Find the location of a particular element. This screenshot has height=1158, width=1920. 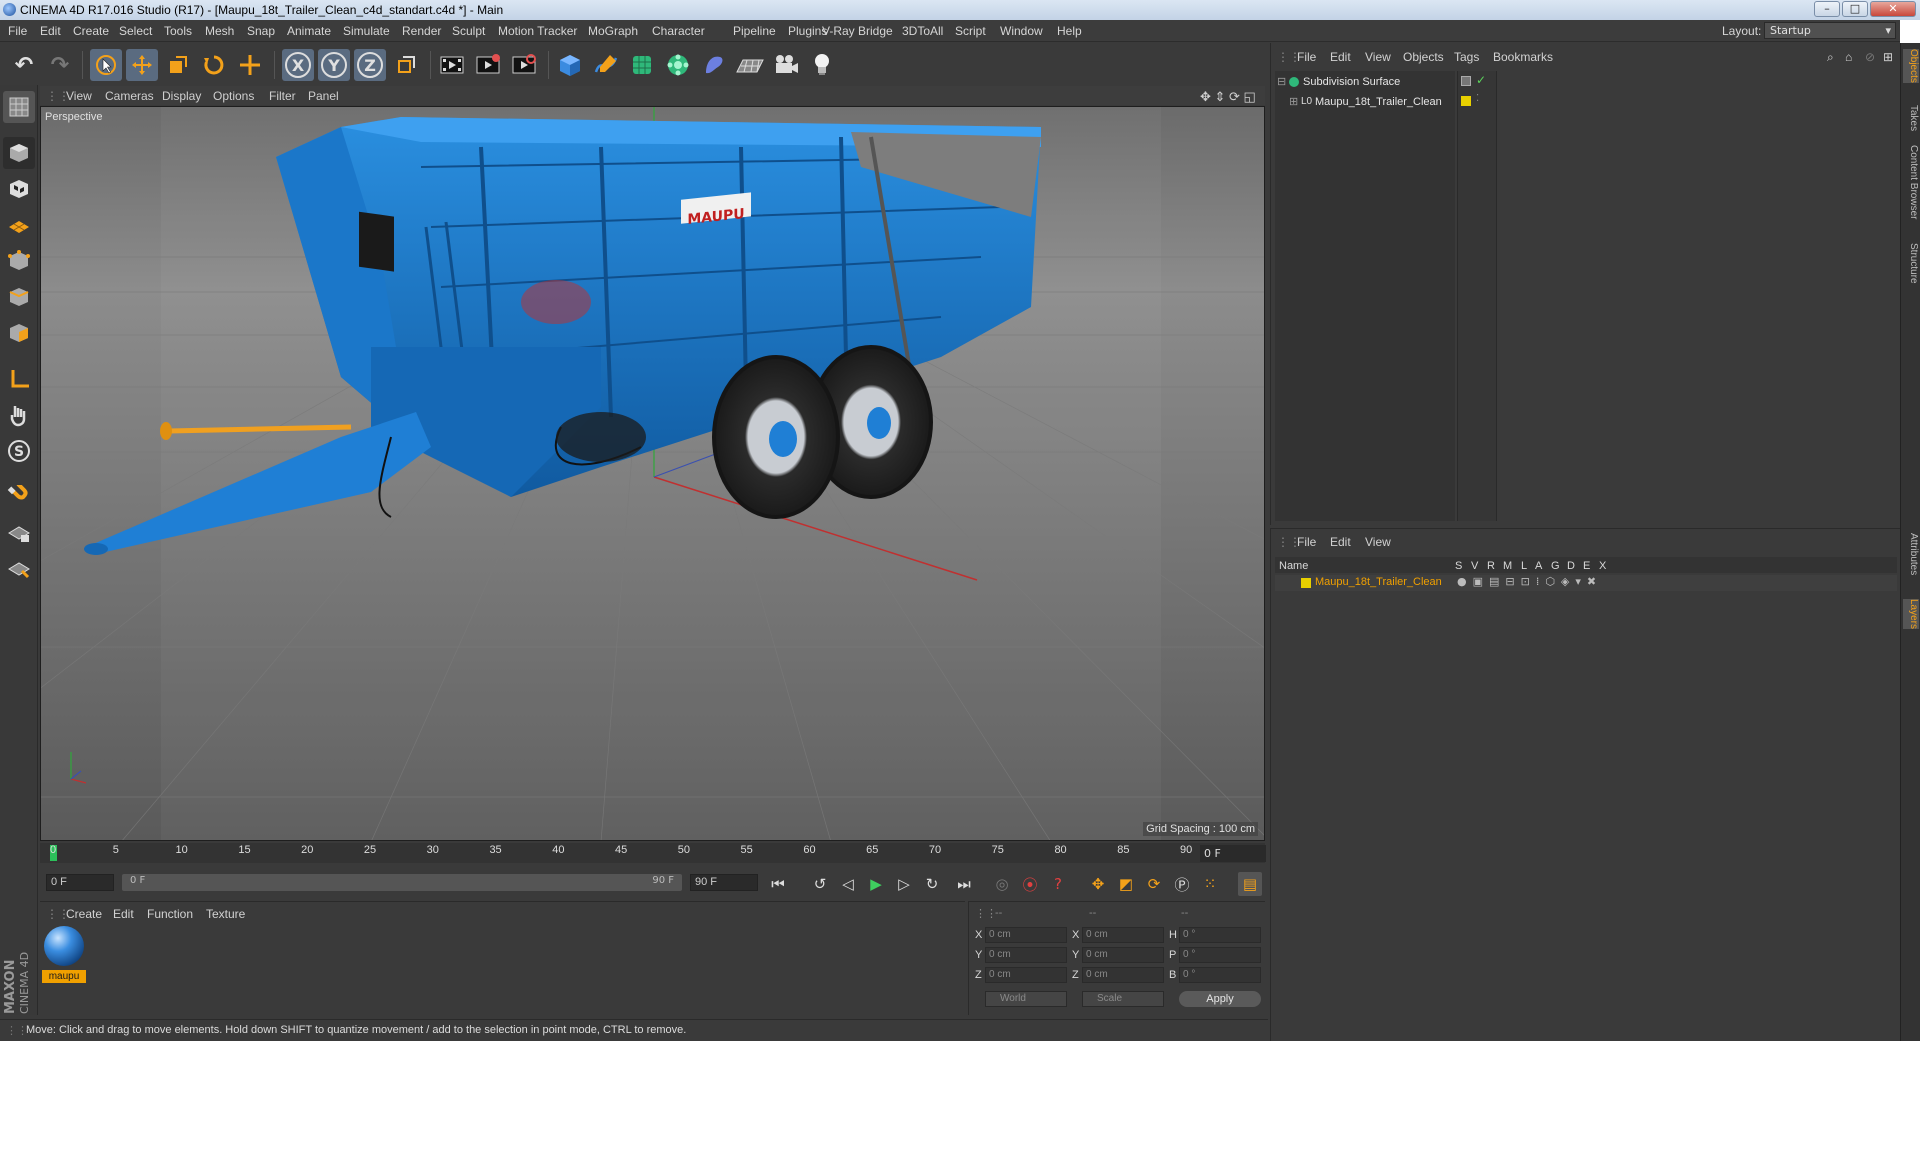

material-preview-sphere is located at coordinates (64, 946).